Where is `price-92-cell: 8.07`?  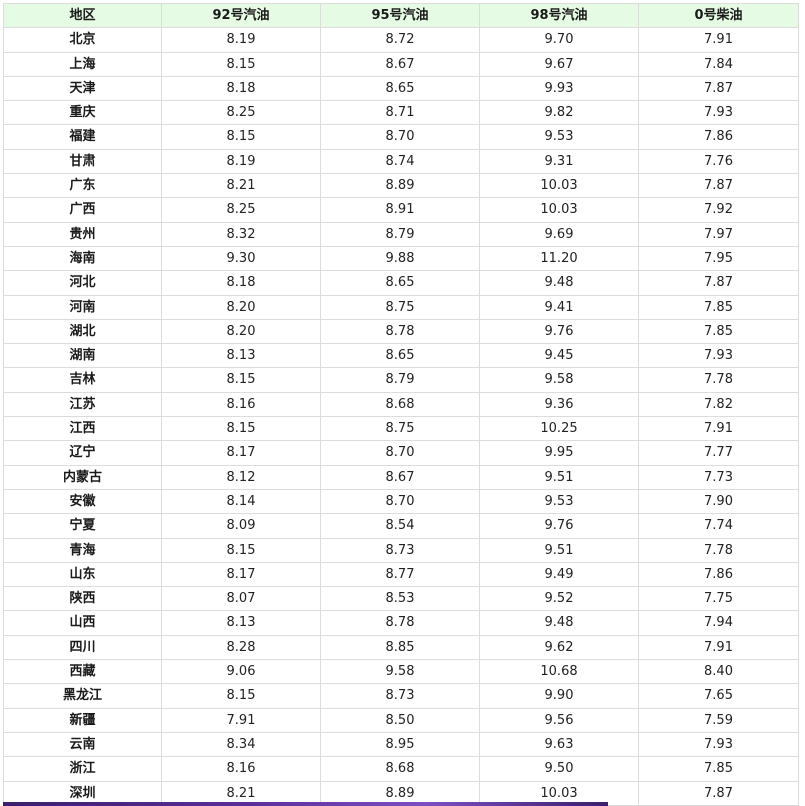 price-92-cell: 8.07 is located at coordinates (241, 599).